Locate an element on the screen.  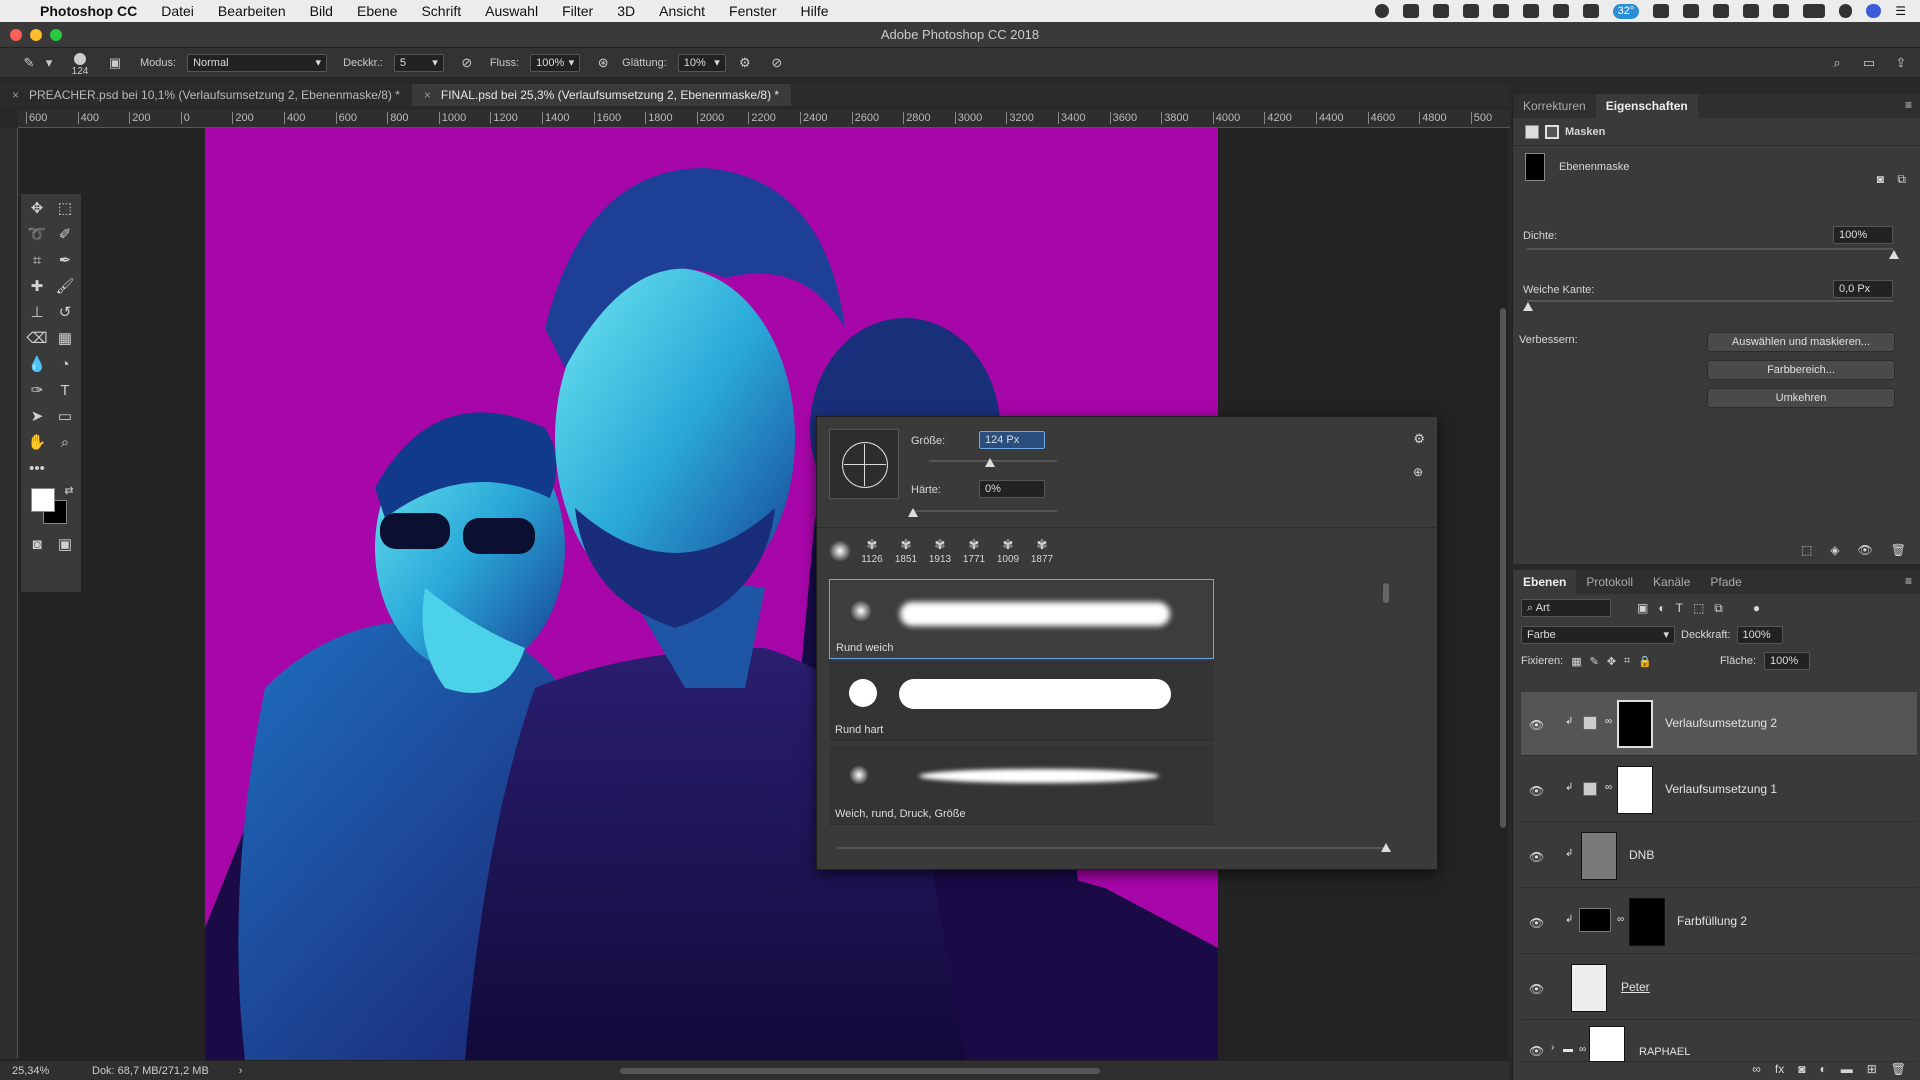
menu-app: Photoshop CC is located at coordinates (88, 11).